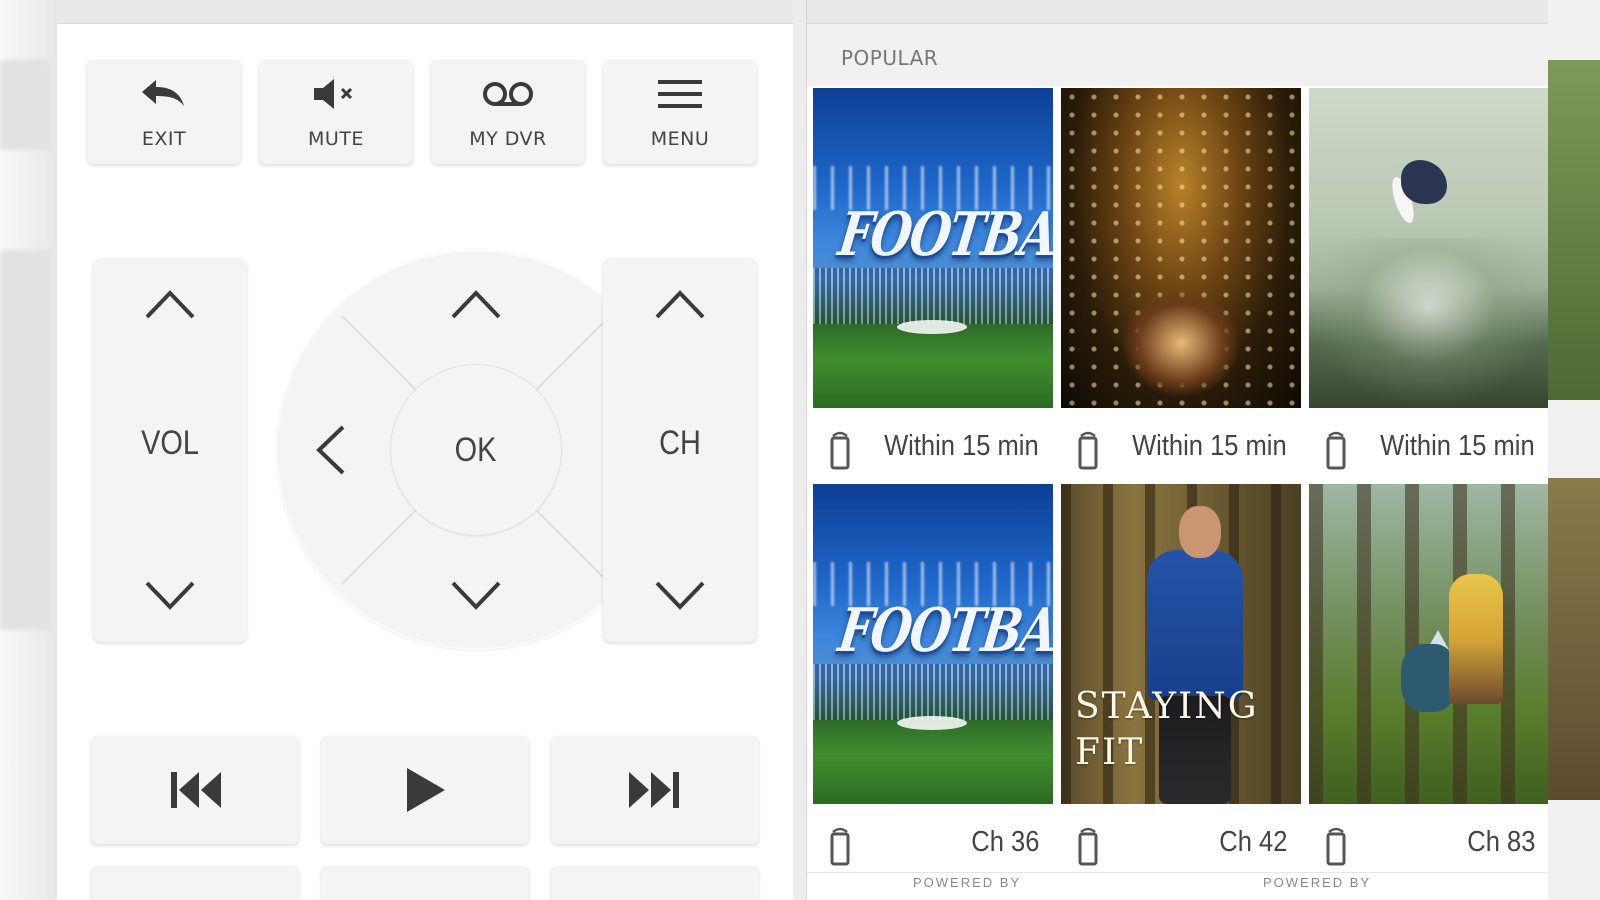  I want to click on channel-rocker: CH, so click(680, 450).